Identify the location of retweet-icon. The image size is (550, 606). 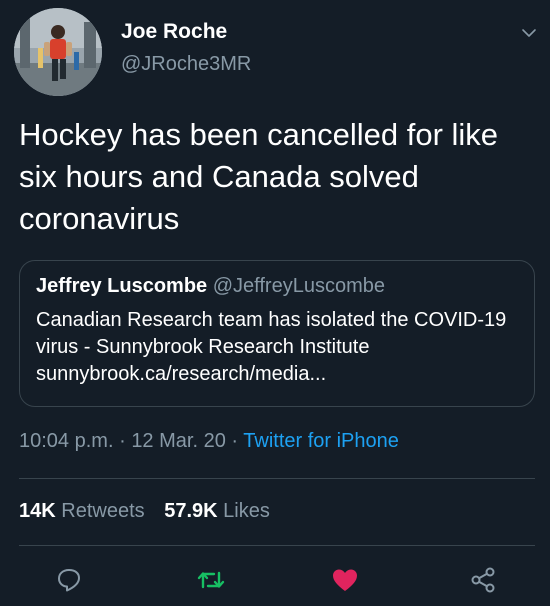
(211, 580).